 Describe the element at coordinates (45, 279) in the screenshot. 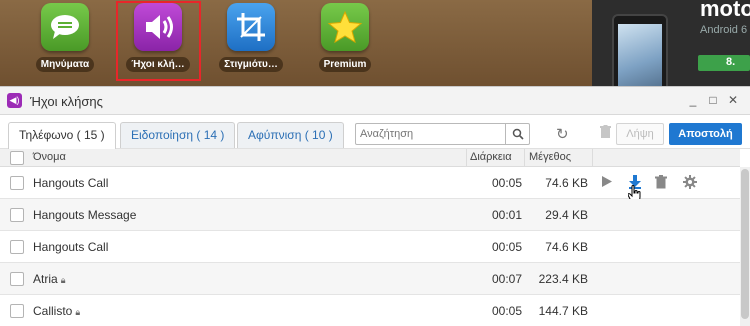

I see `ringtone-name: Atria` at that location.